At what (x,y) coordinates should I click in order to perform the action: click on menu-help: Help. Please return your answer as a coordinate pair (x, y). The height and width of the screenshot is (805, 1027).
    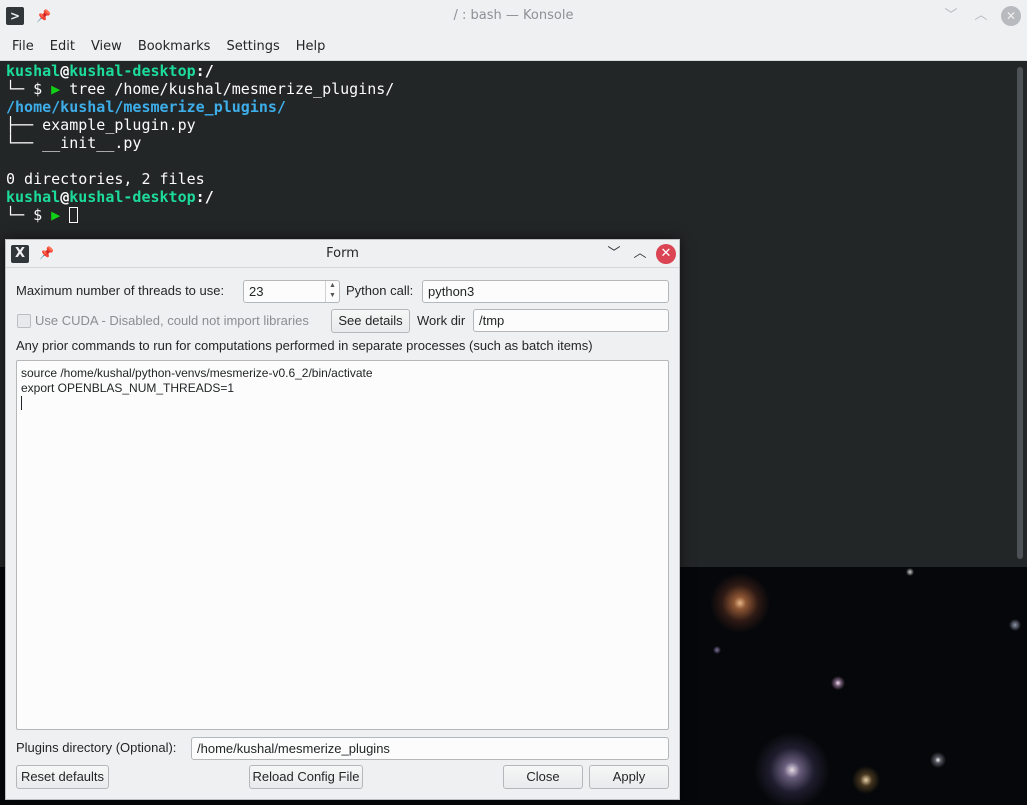
    Looking at the image, I should click on (311, 46).